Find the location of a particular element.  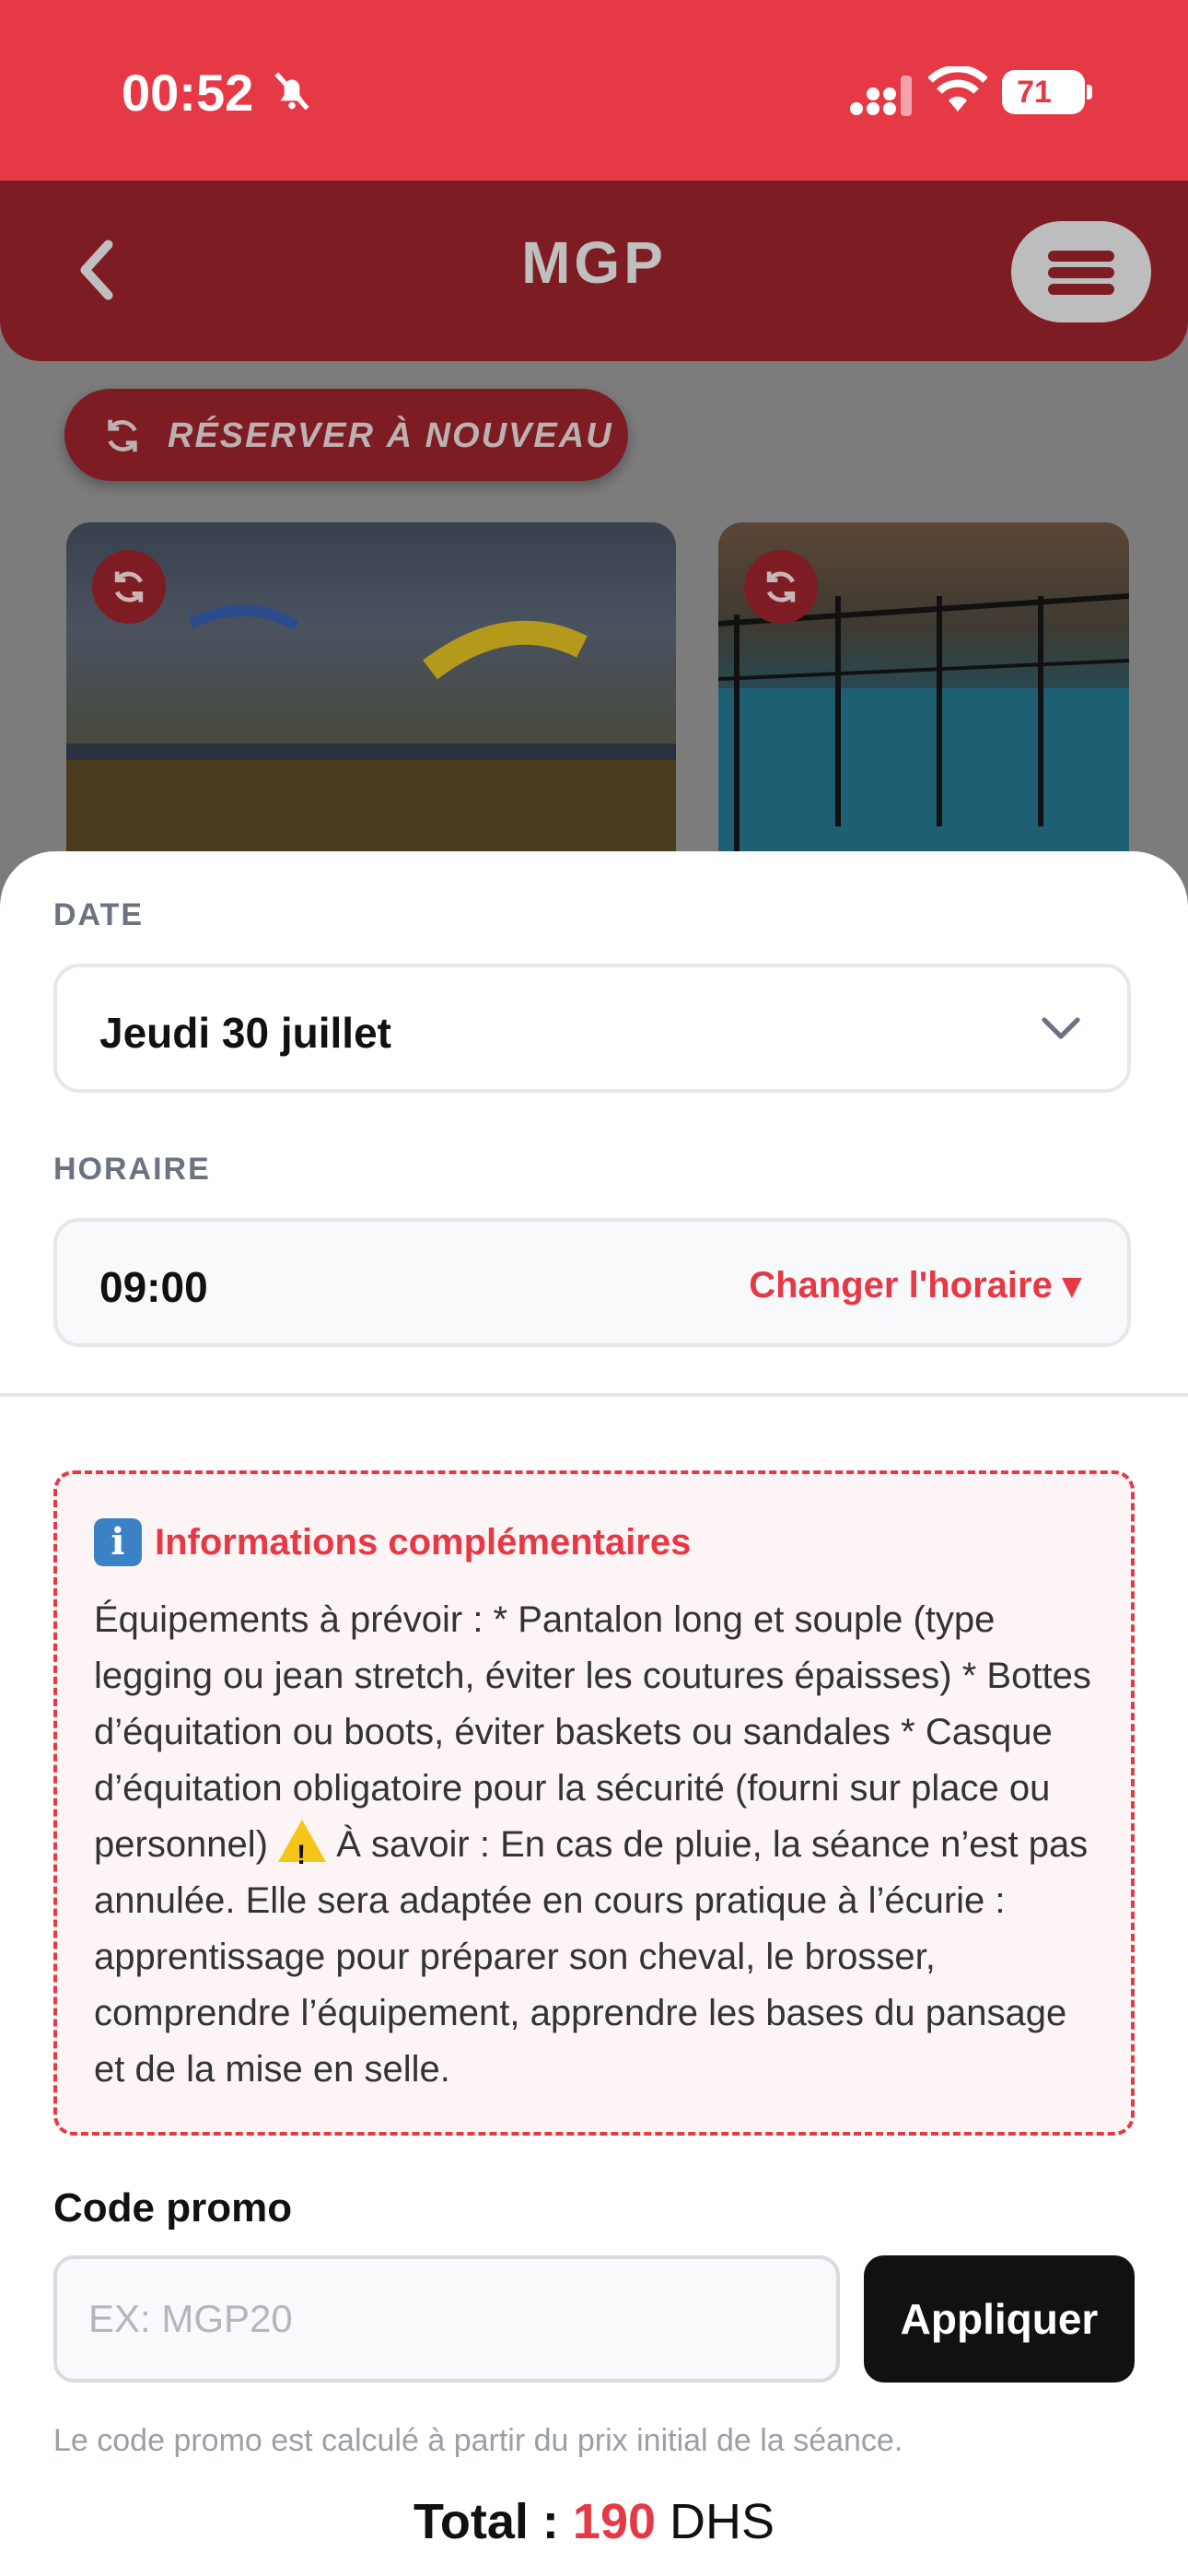

date-label: DATE is located at coordinates (99, 914).